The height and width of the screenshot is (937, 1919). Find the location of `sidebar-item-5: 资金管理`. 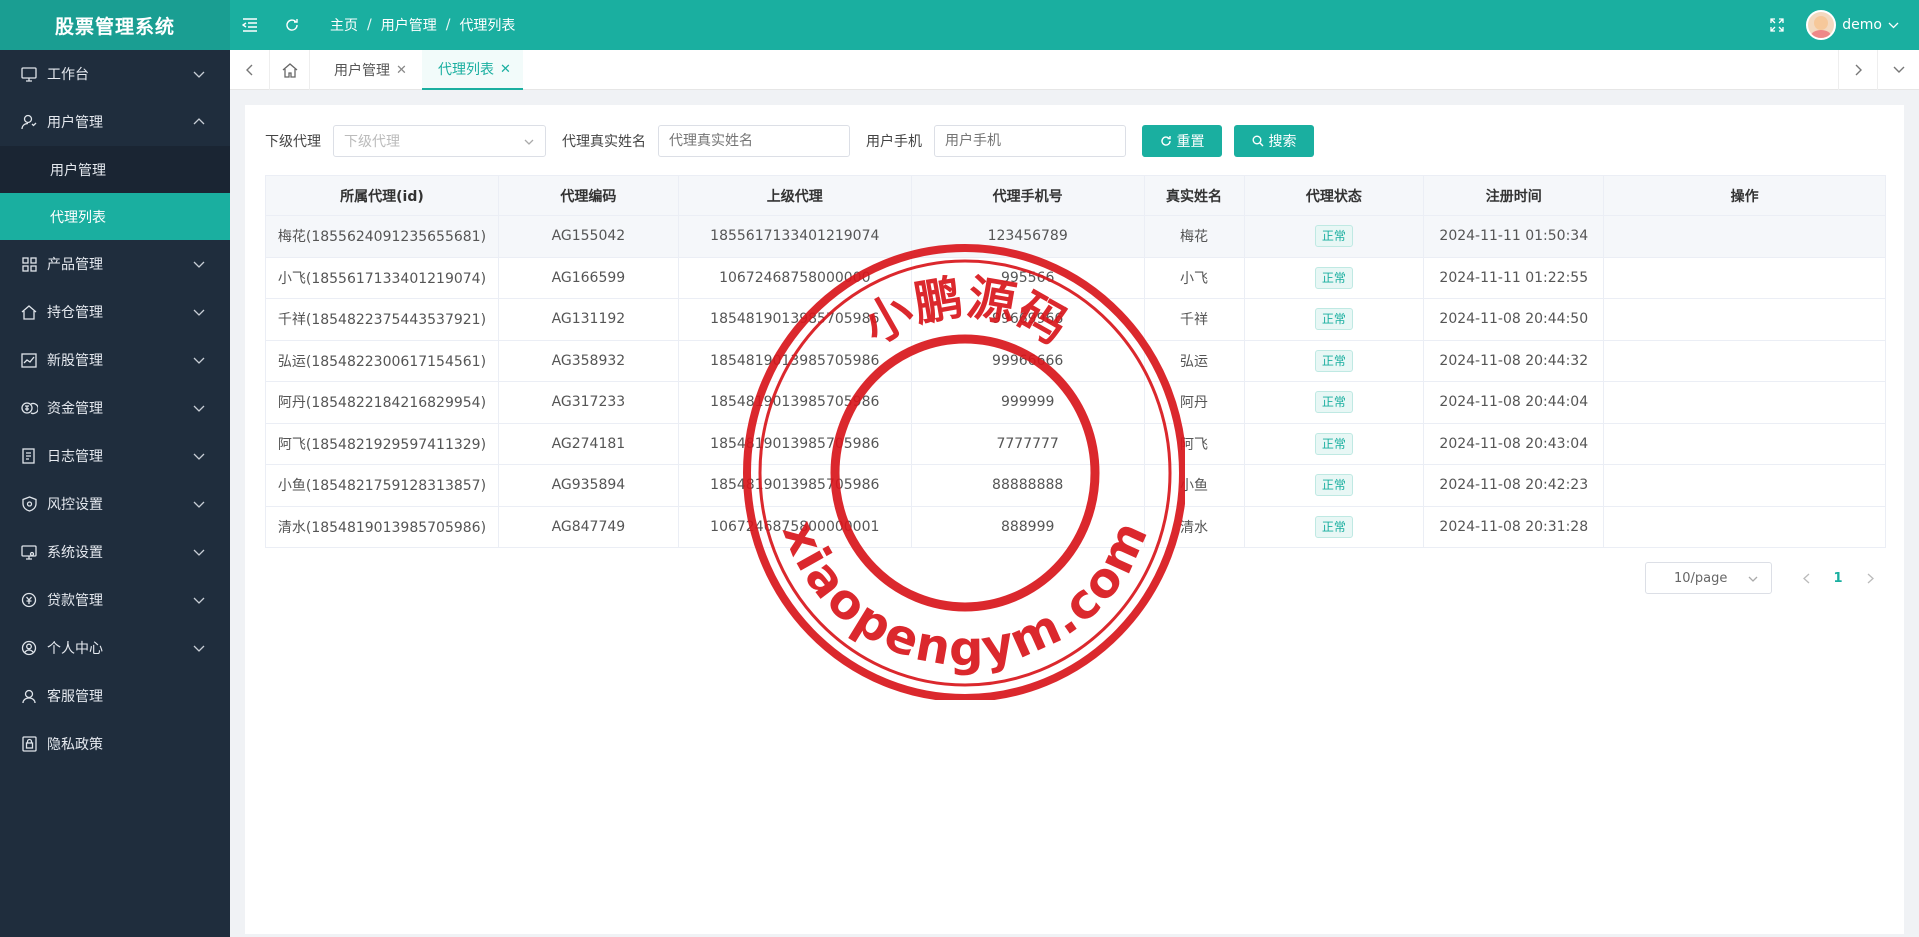

sidebar-item-5: 资金管理 is located at coordinates (115, 408).